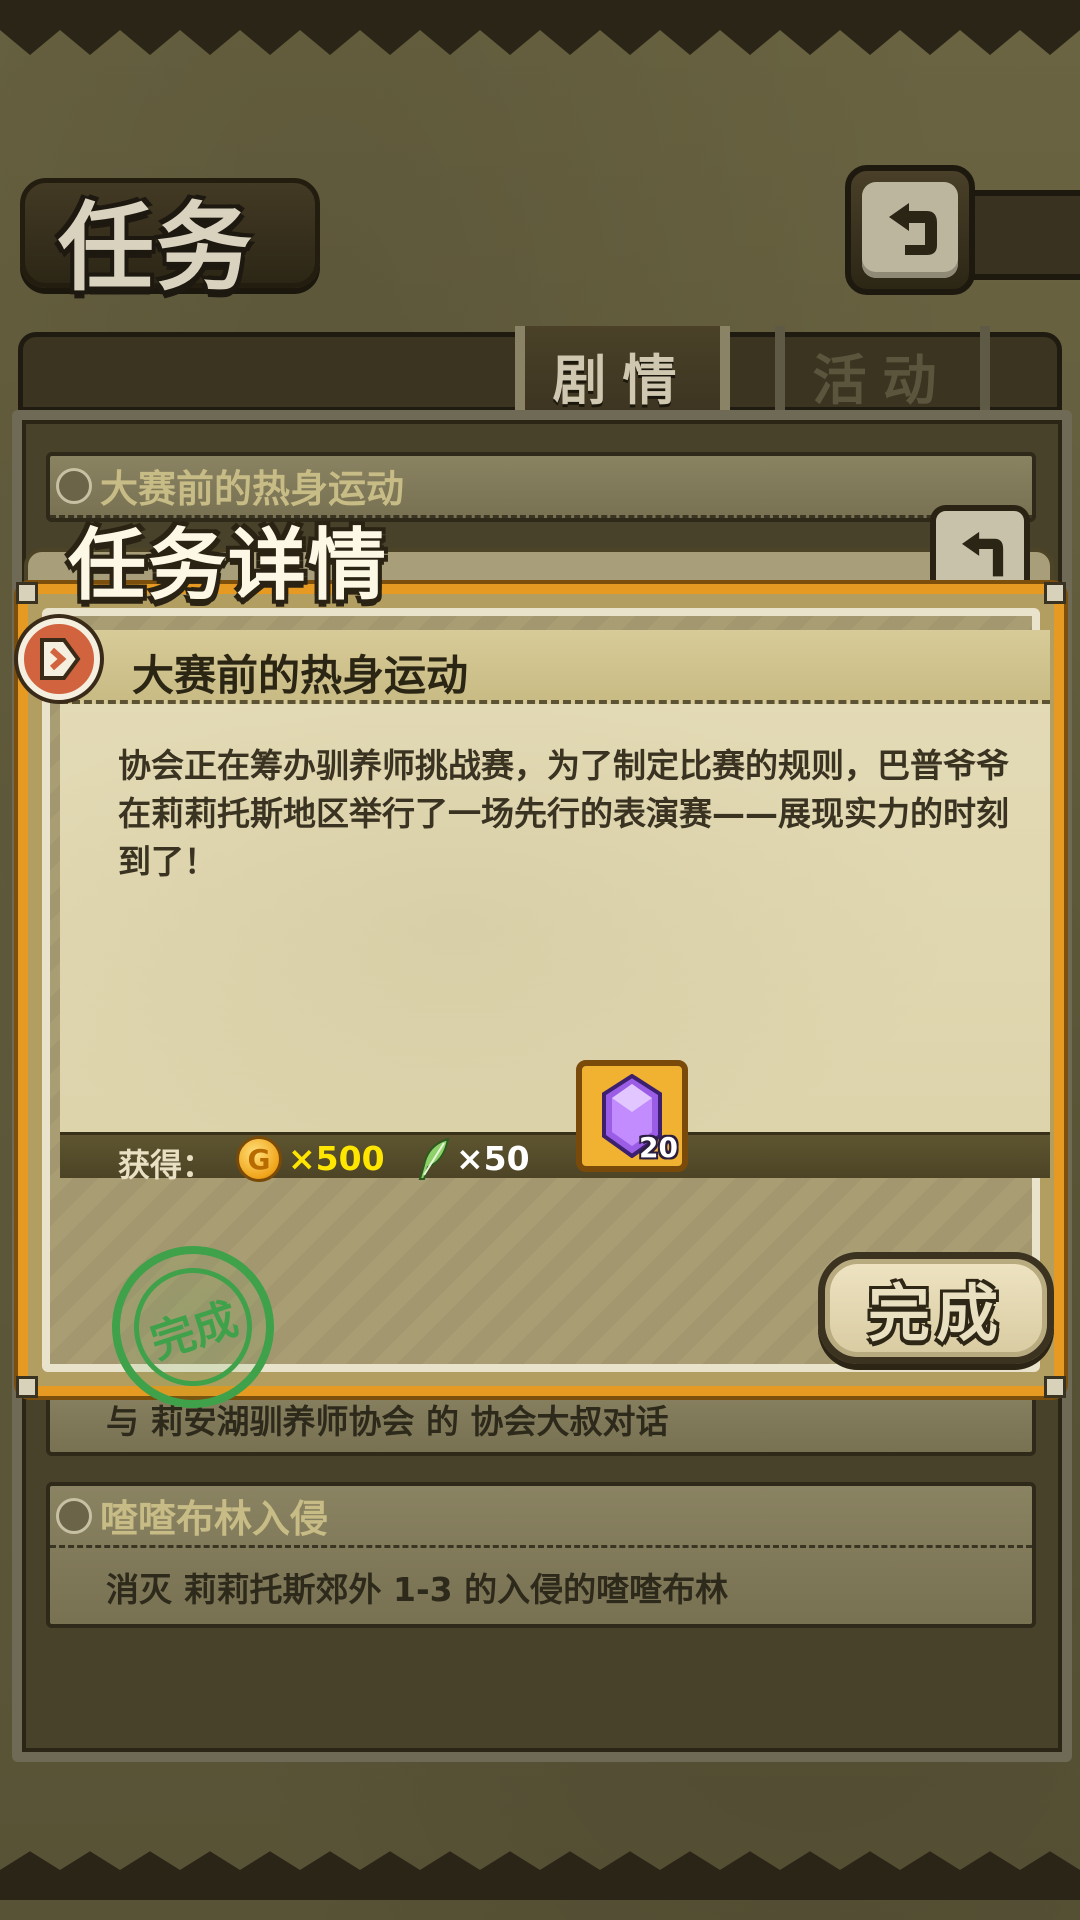 The width and height of the screenshot is (1080, 1920). I want to click on detail-quest-title: 大赛前的热身运动, so click(300, 675).